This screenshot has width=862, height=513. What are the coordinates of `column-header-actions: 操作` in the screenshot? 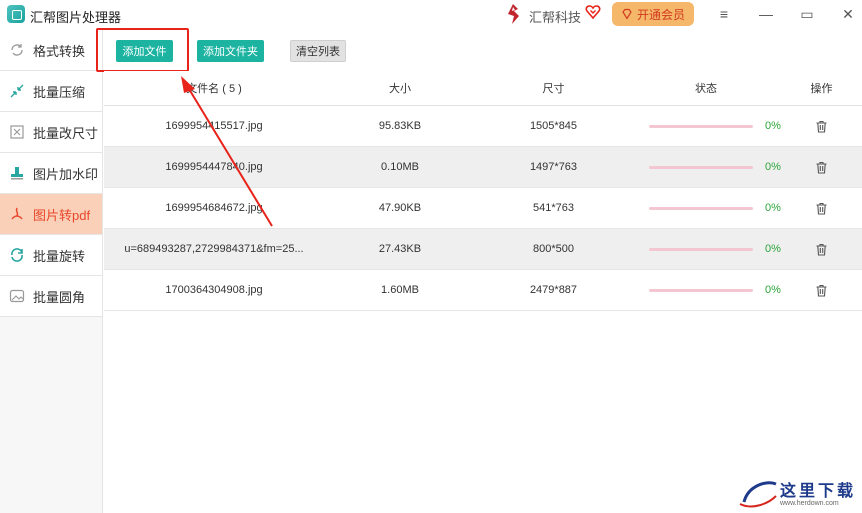 It's located at (821, 89).